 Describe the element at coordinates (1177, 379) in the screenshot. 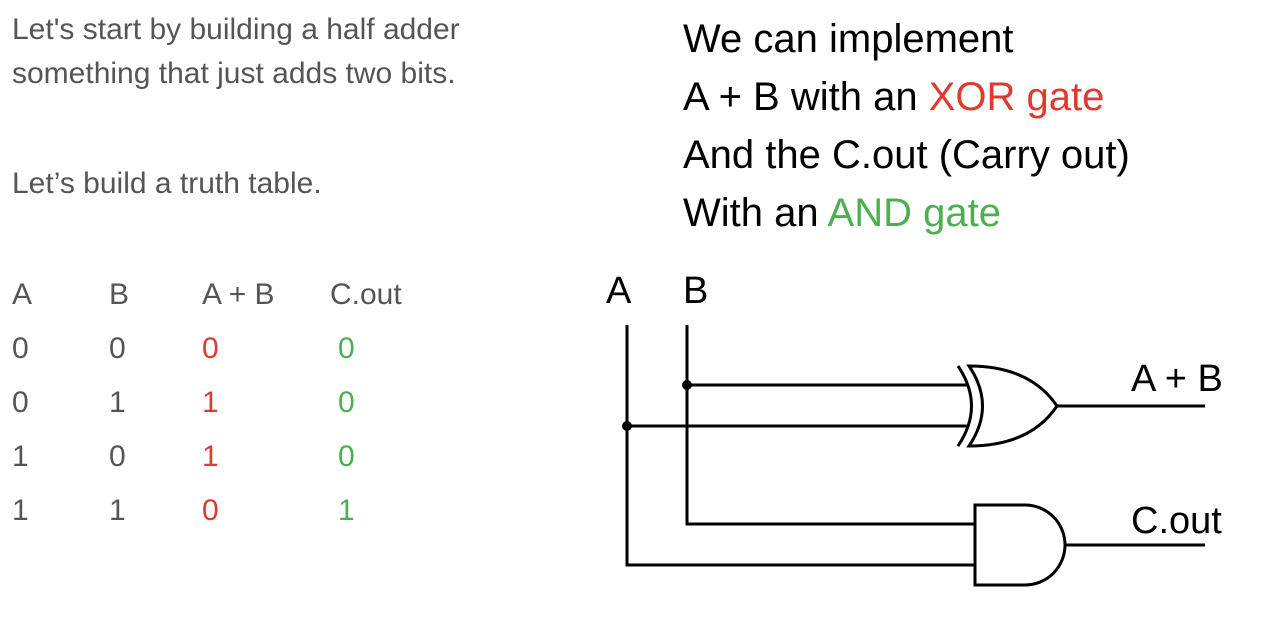

I see `output-label-sum: A + B` at that location.